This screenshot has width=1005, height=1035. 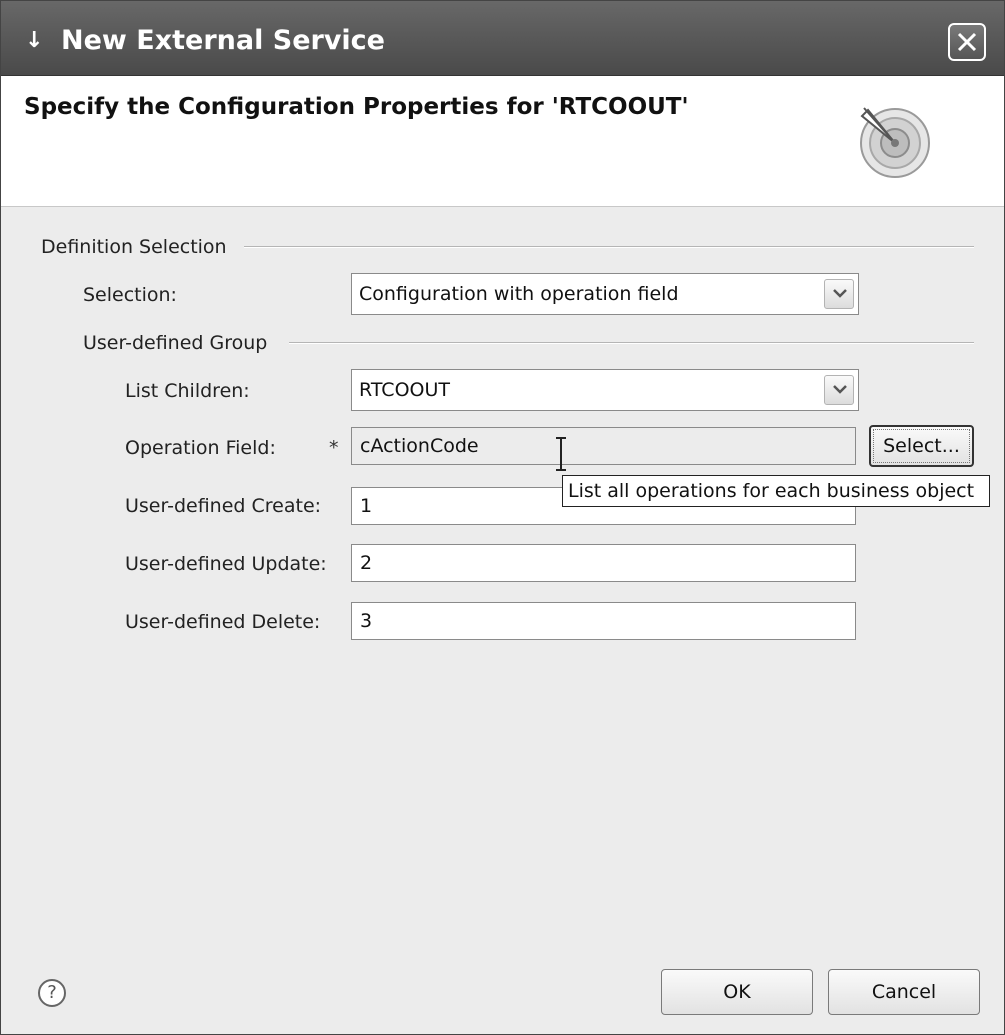 I want to click on delete-input: 3, so click(x=603, y=621).